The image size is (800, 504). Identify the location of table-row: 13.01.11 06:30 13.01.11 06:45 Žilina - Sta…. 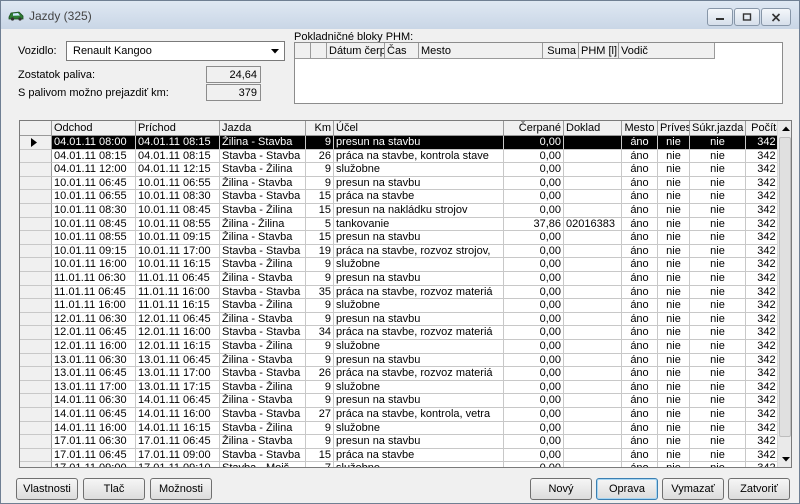
(398, 360).